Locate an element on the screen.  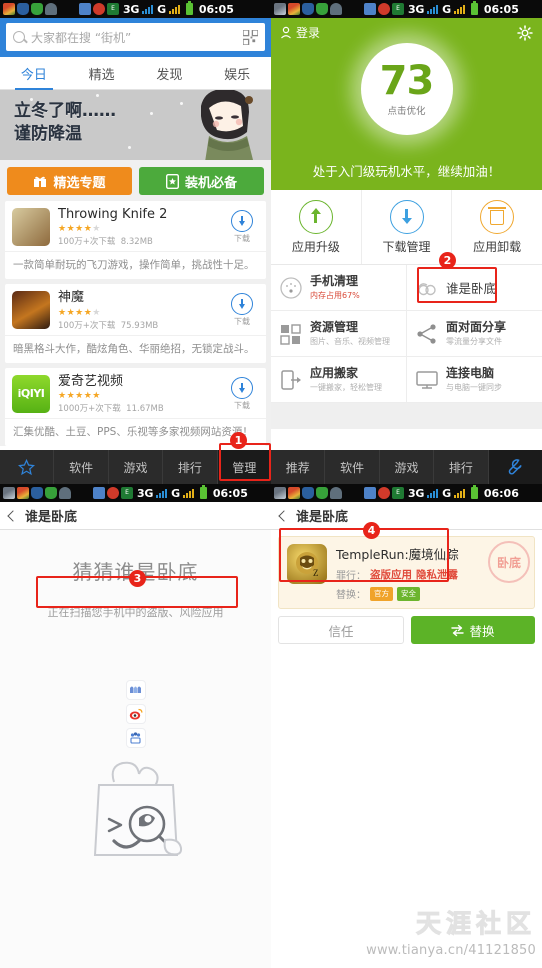
network-type-2: G is located at coordinates (446, 9).